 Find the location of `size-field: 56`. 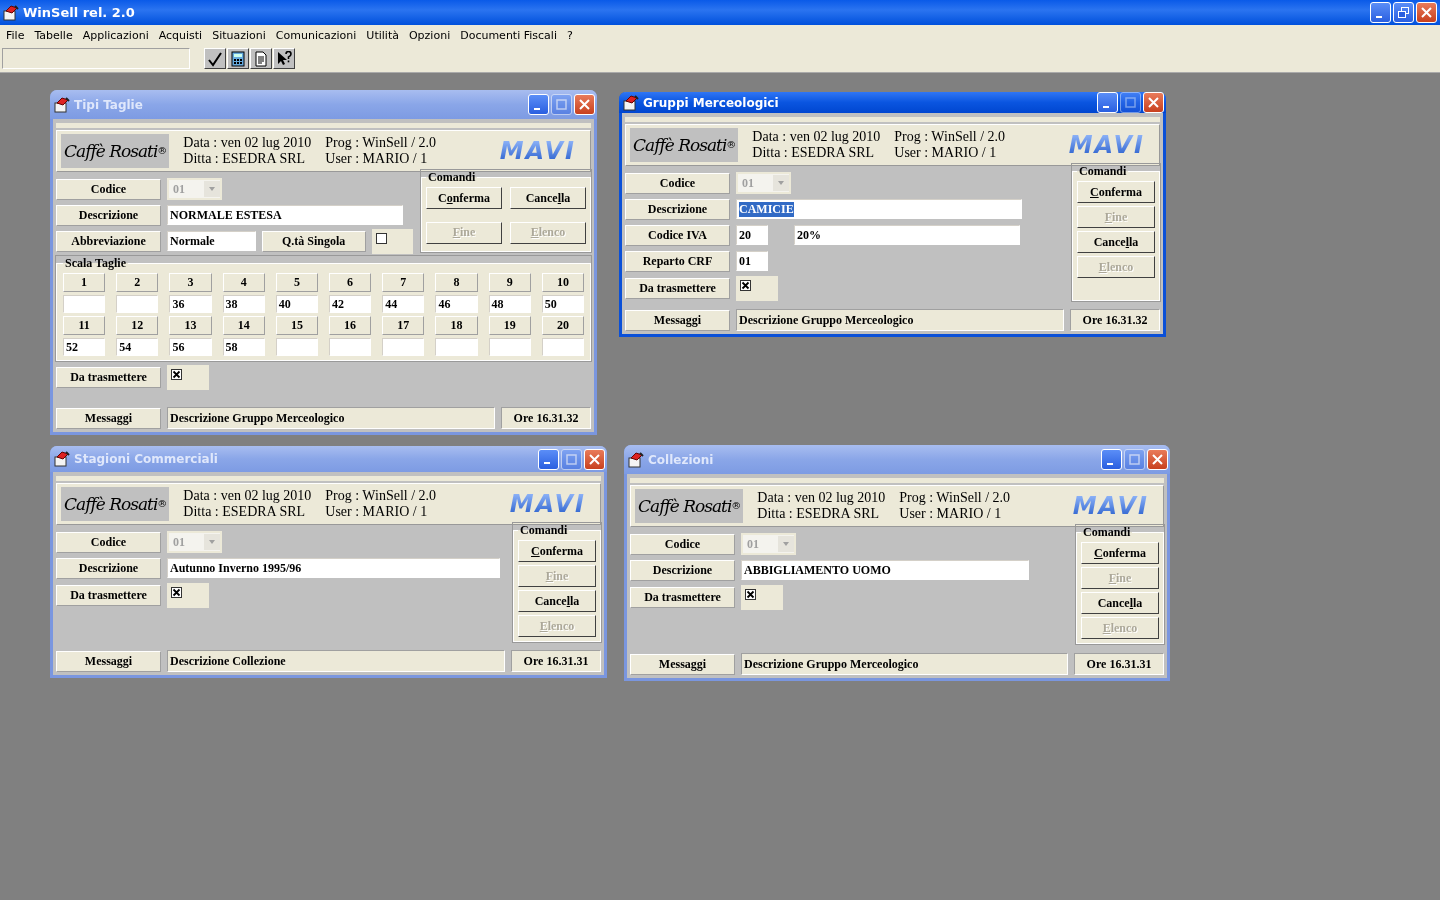

size-field: 56 is located at coordinates (190, 347).